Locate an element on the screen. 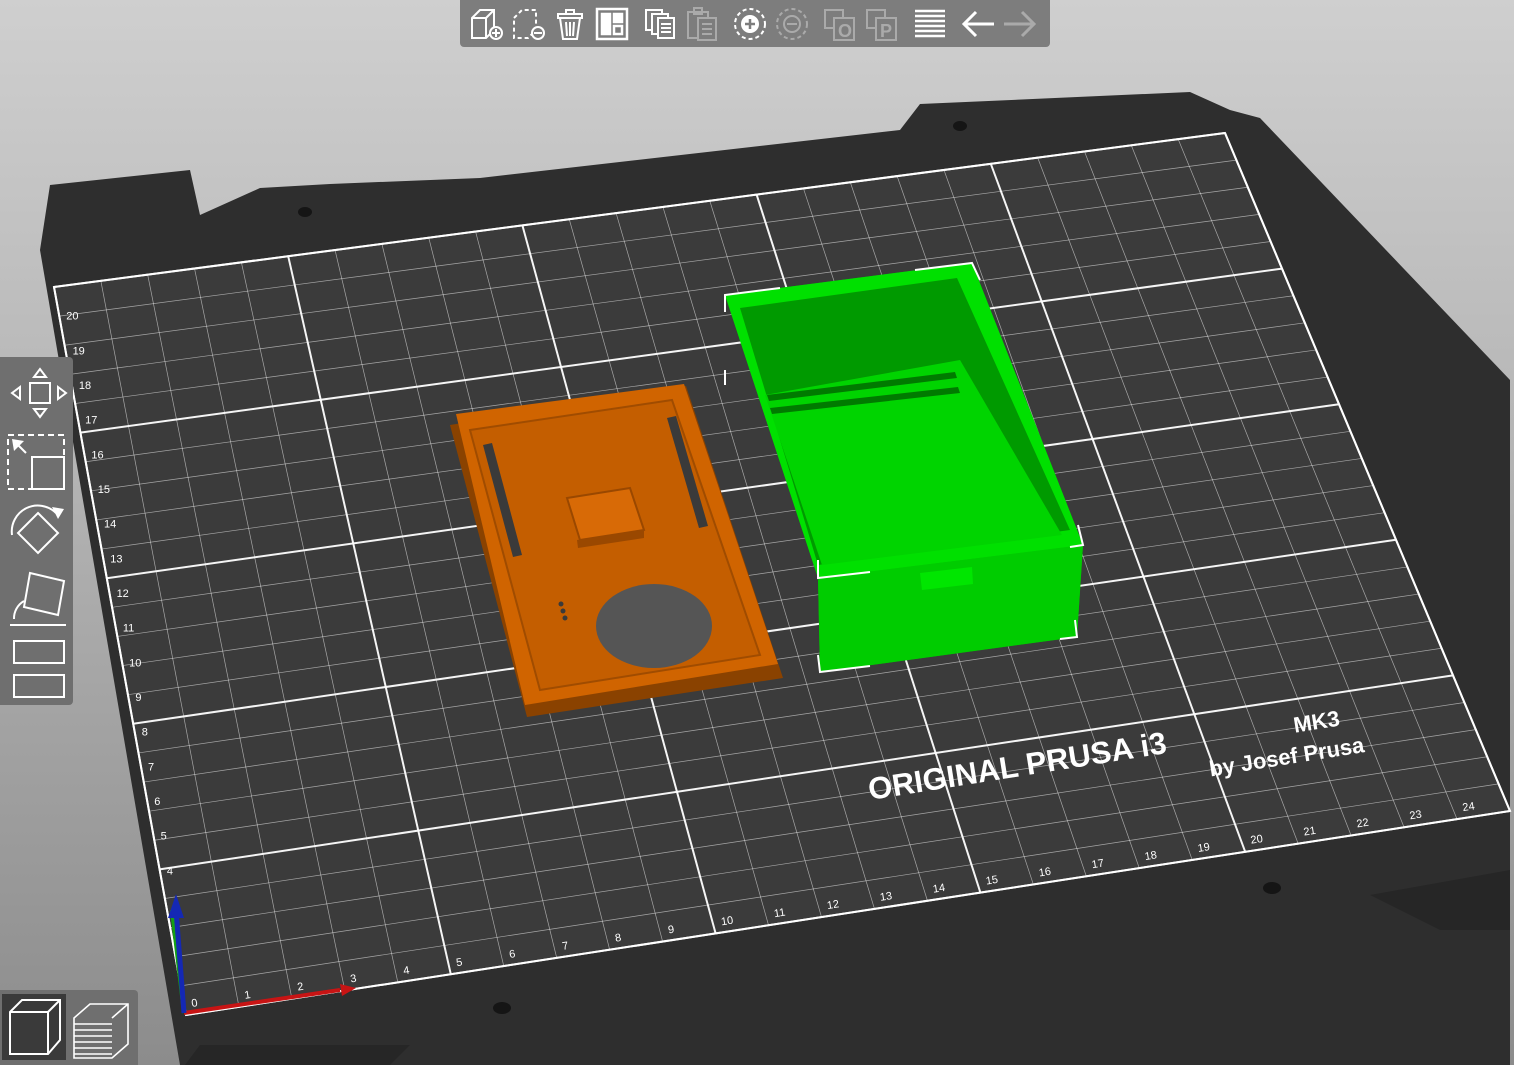 The height and width of the screenshot is (1065, 1514). y-tick-label: 4 is located at coordinates (170, 871).